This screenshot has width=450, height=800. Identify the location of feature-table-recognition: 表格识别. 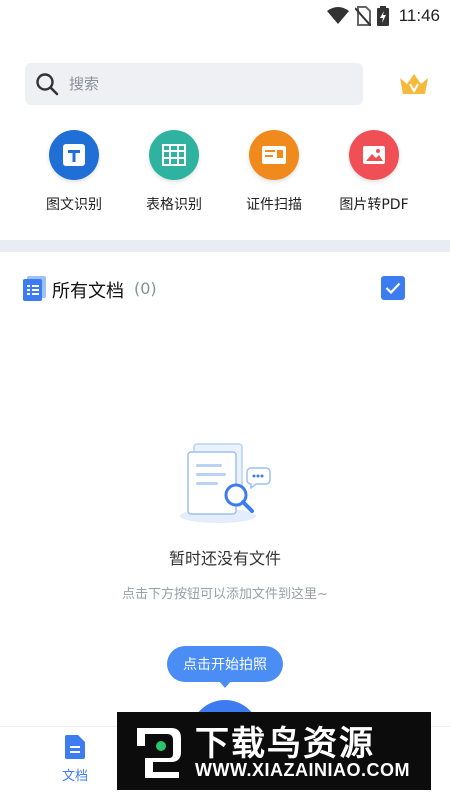
(174, 172).